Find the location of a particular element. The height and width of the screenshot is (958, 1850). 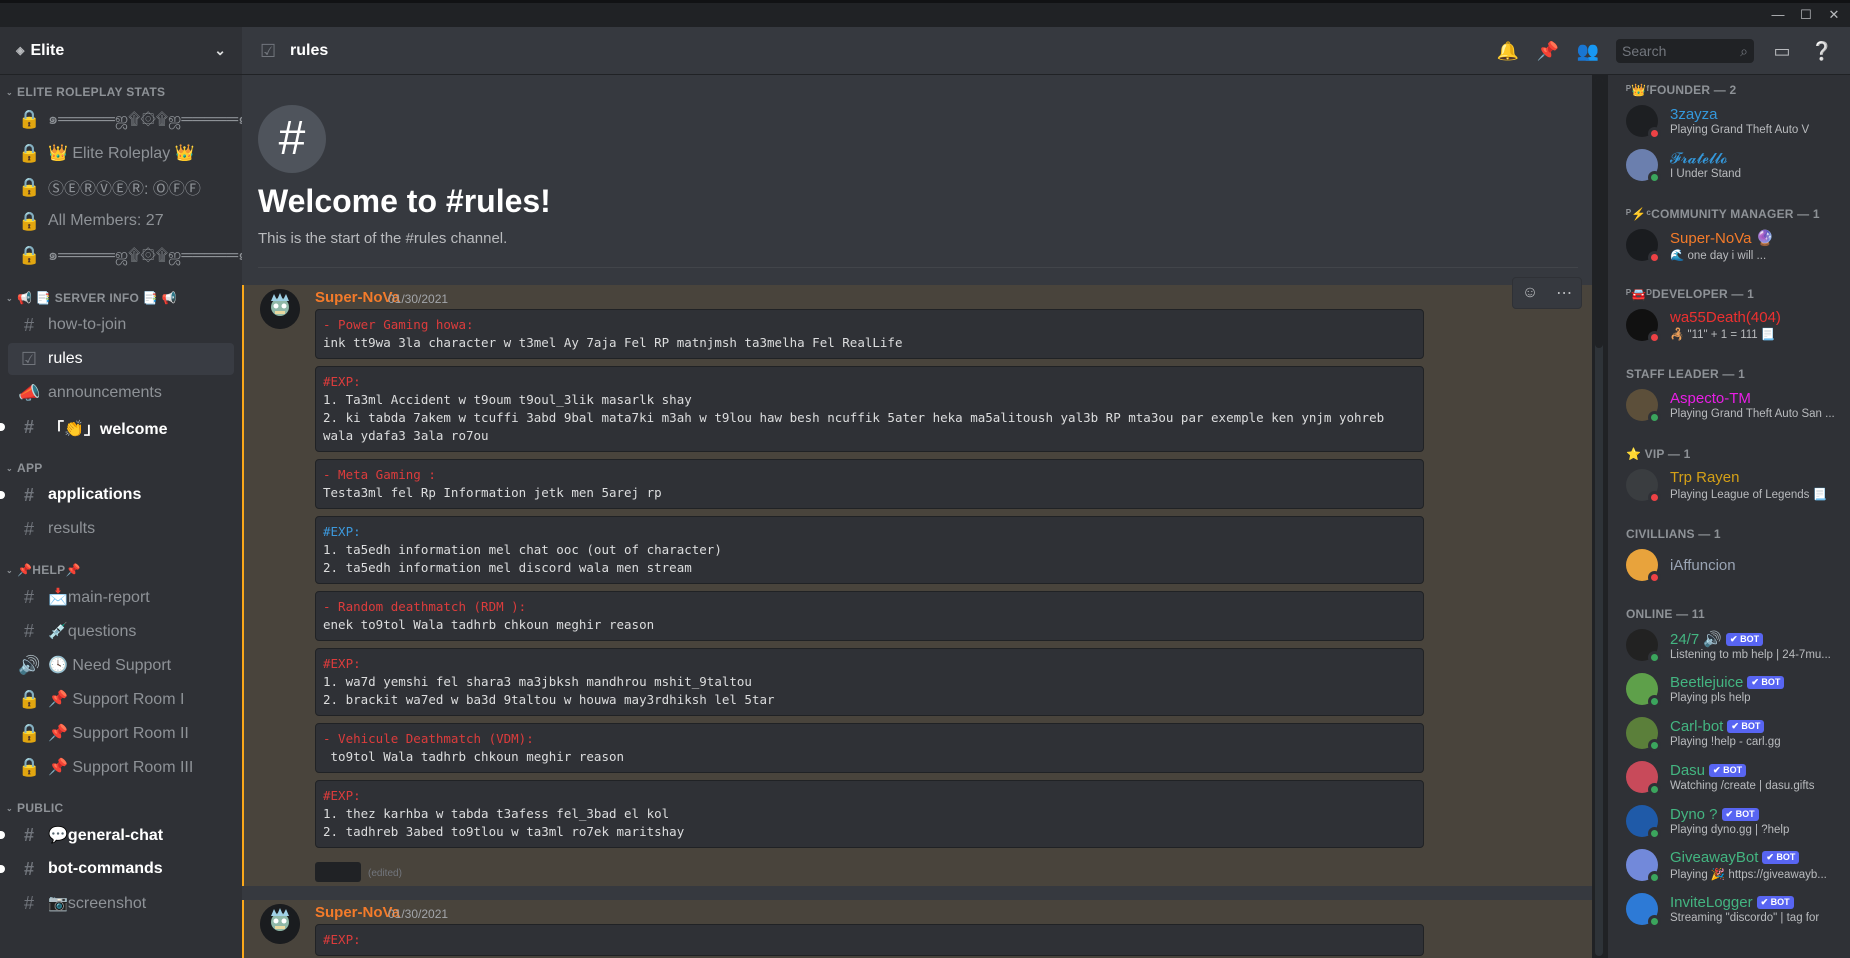

member-item: Dyno ? ✔ BOT Playing dyno.gg | ?help is located at coordinates (1738, 821).